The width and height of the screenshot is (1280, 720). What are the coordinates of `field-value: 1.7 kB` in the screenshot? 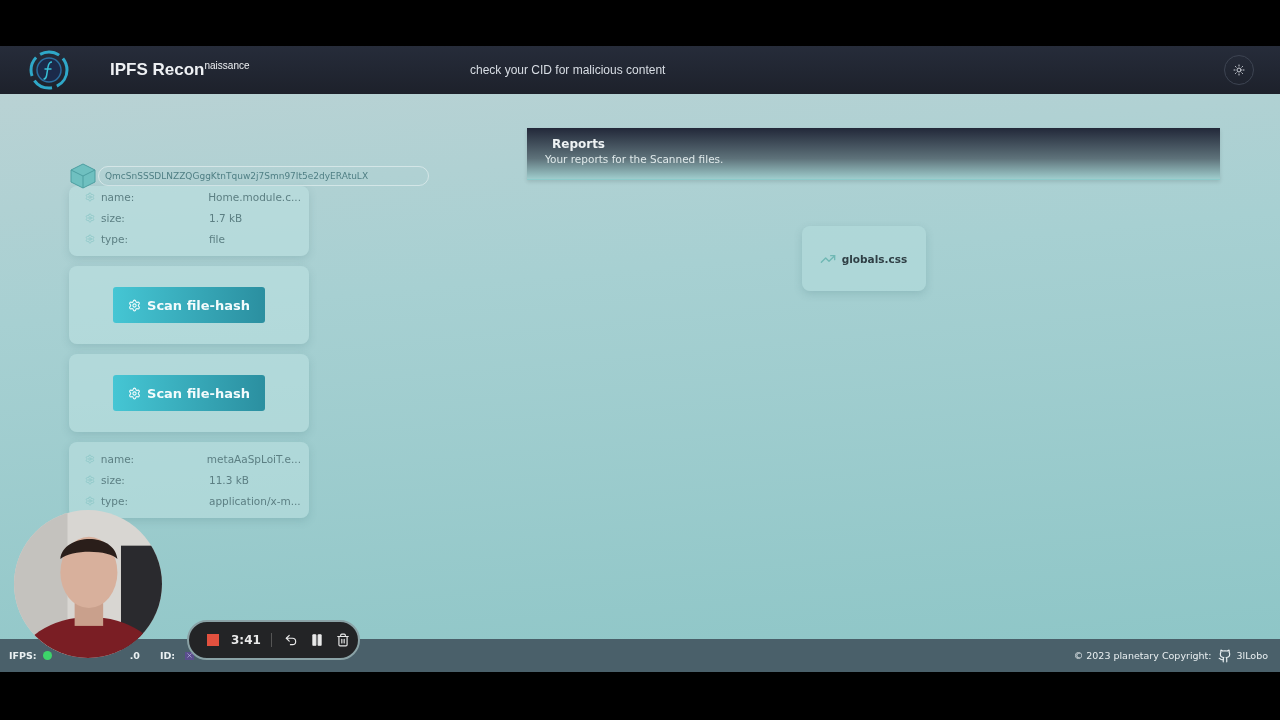 It's located at (226, 217).